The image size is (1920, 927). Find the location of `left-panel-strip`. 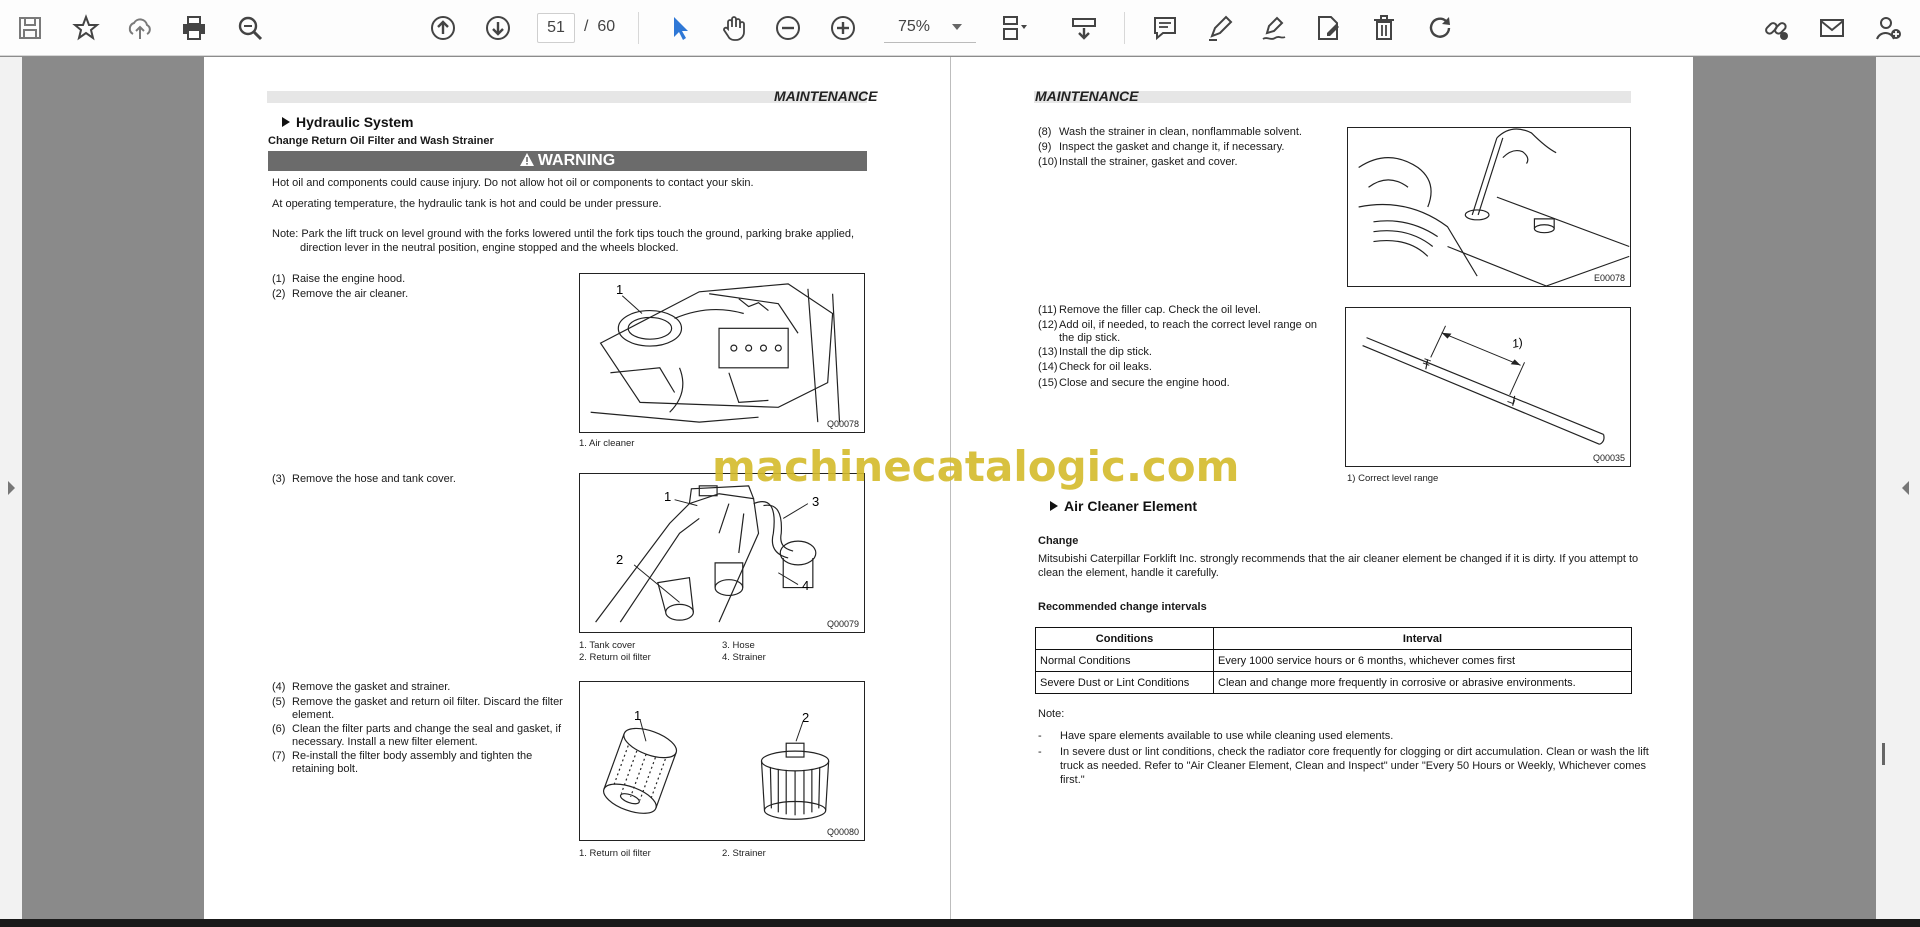

left-panel-strip is located at coordinates (11, 488).